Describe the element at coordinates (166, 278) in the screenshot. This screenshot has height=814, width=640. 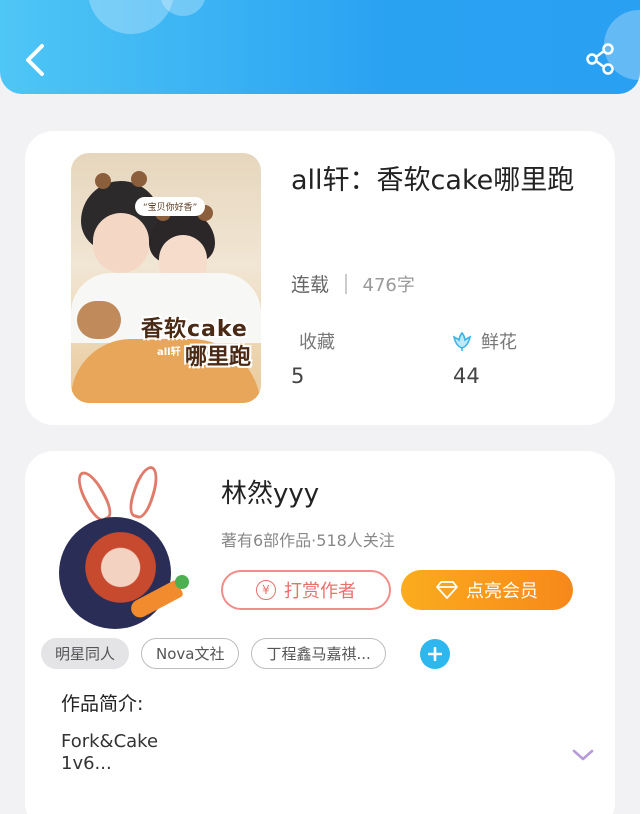
I see `book-cover: “宝贝你好香” 香软cake all轩 哪里跑` at that location.